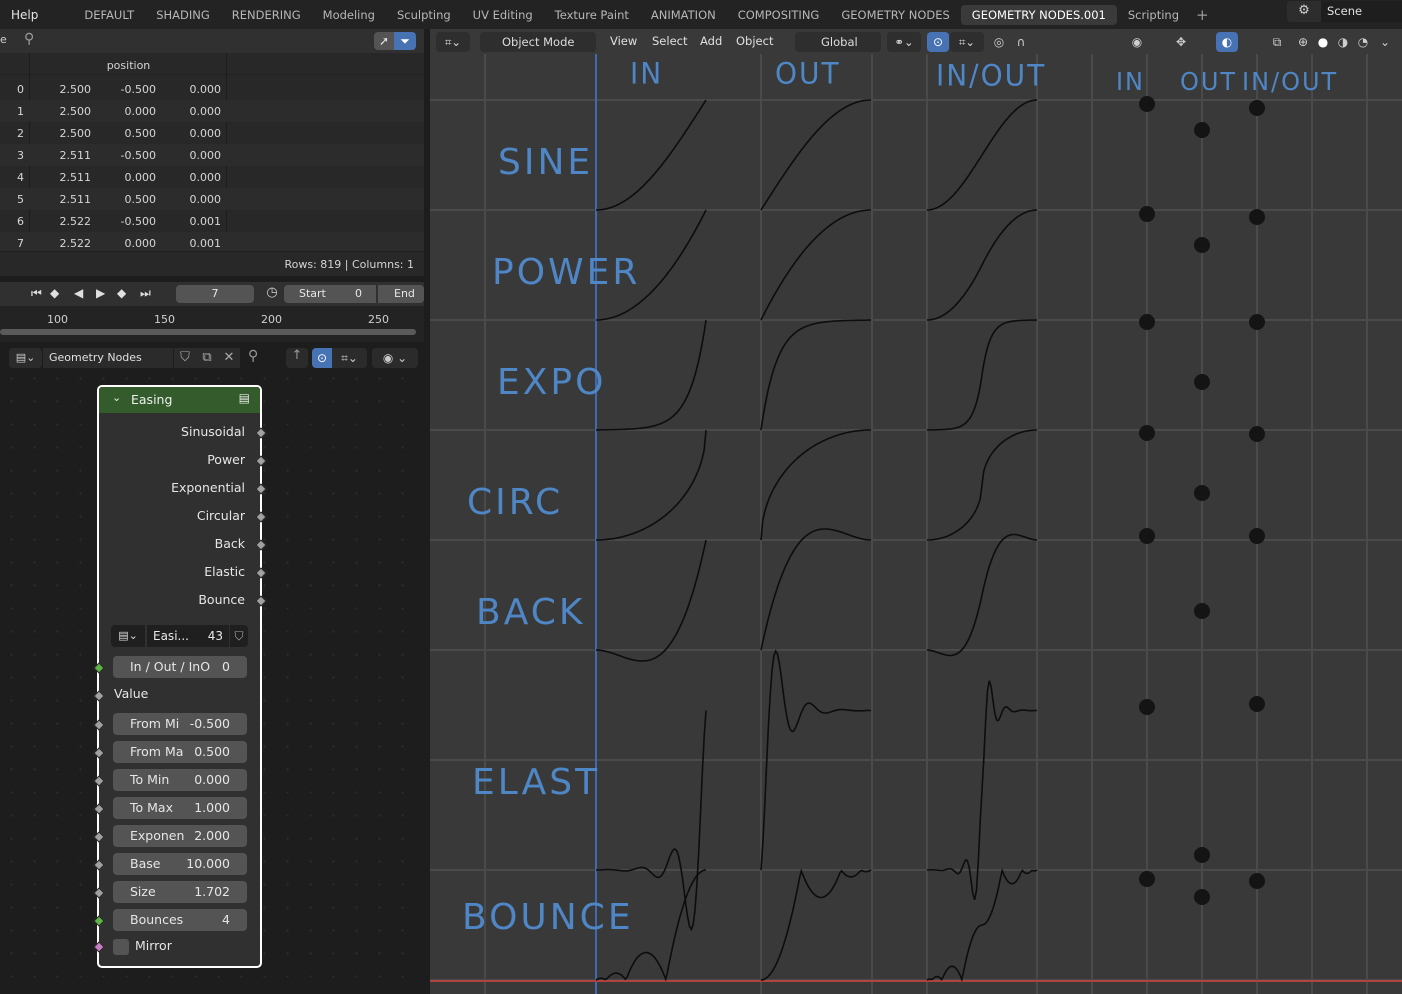 Image resolution: width=1402 pixels, height=994 pixels. Describe the element at coordinates (239, 636) in the screenshot. I see `shield-icon: ⛉` at that location.